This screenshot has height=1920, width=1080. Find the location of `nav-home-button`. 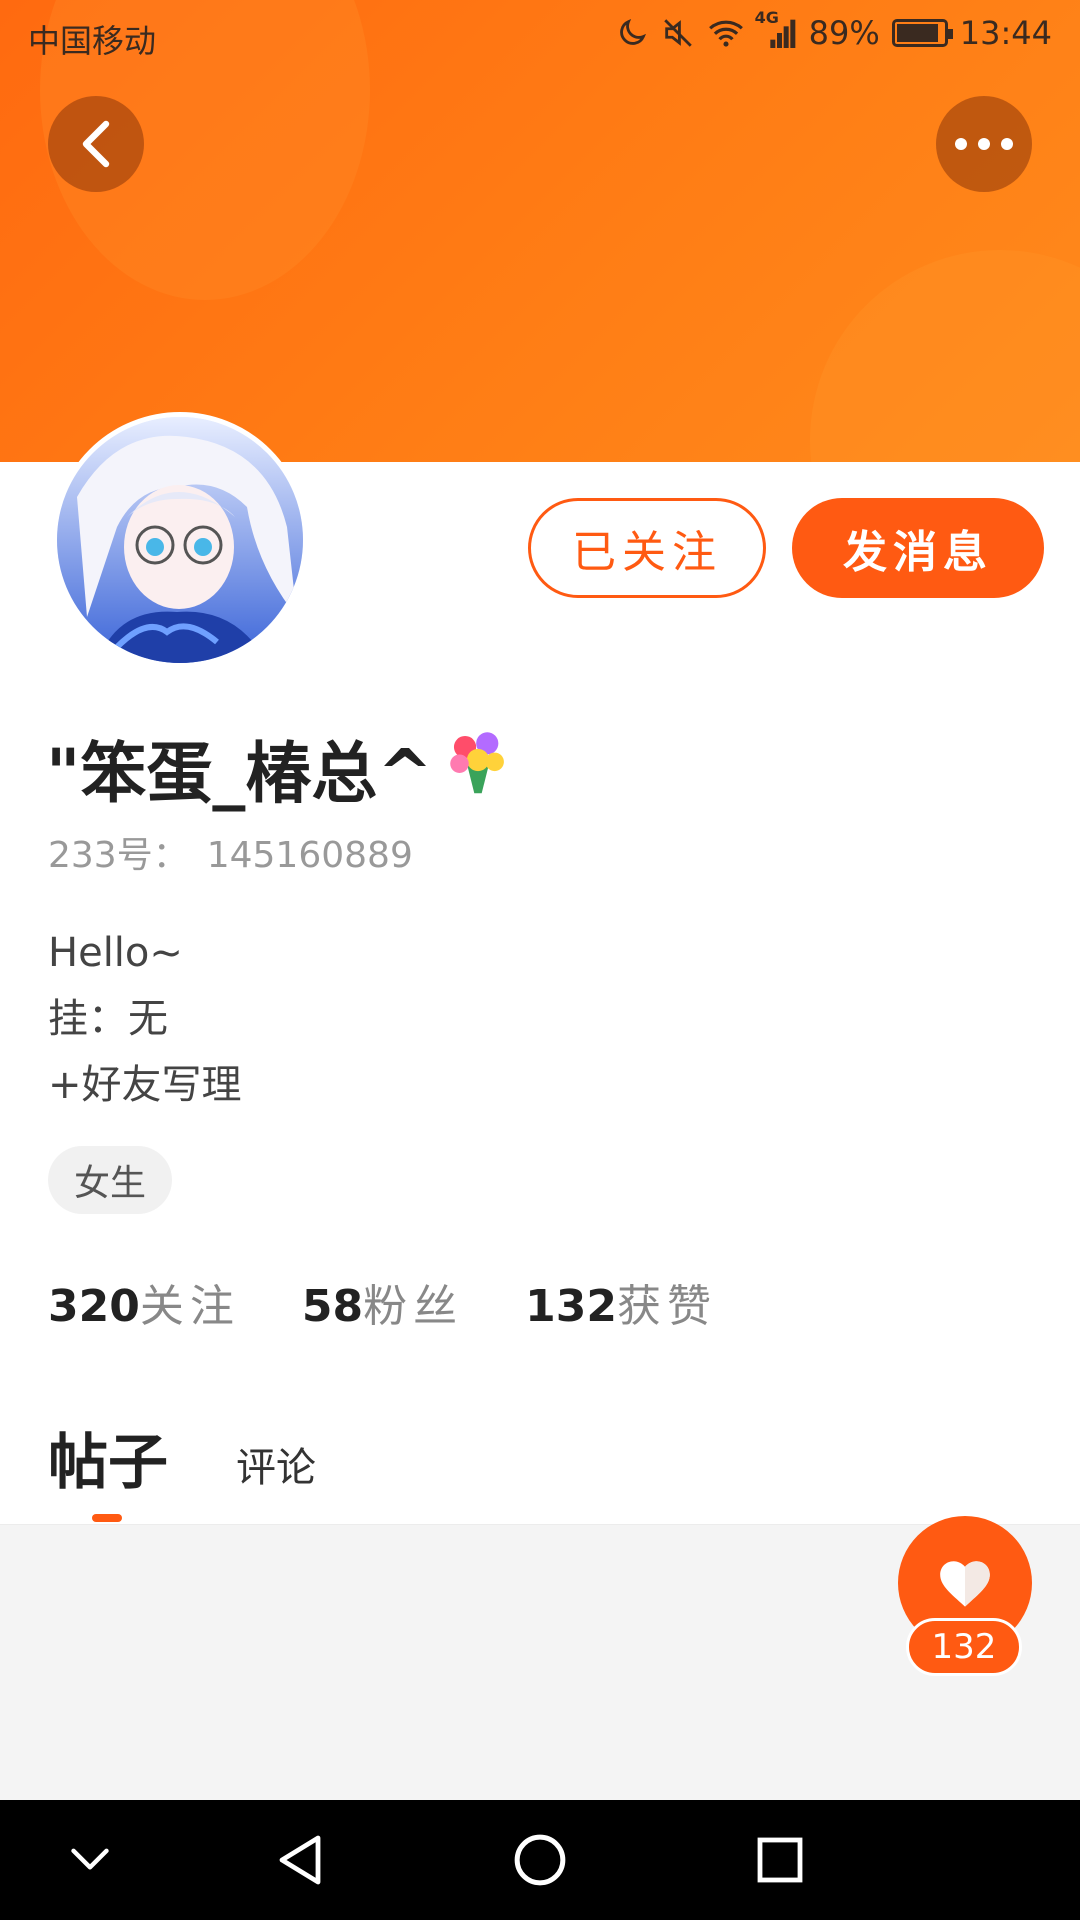

nav-home-button is located at coordinates (540, 1860).